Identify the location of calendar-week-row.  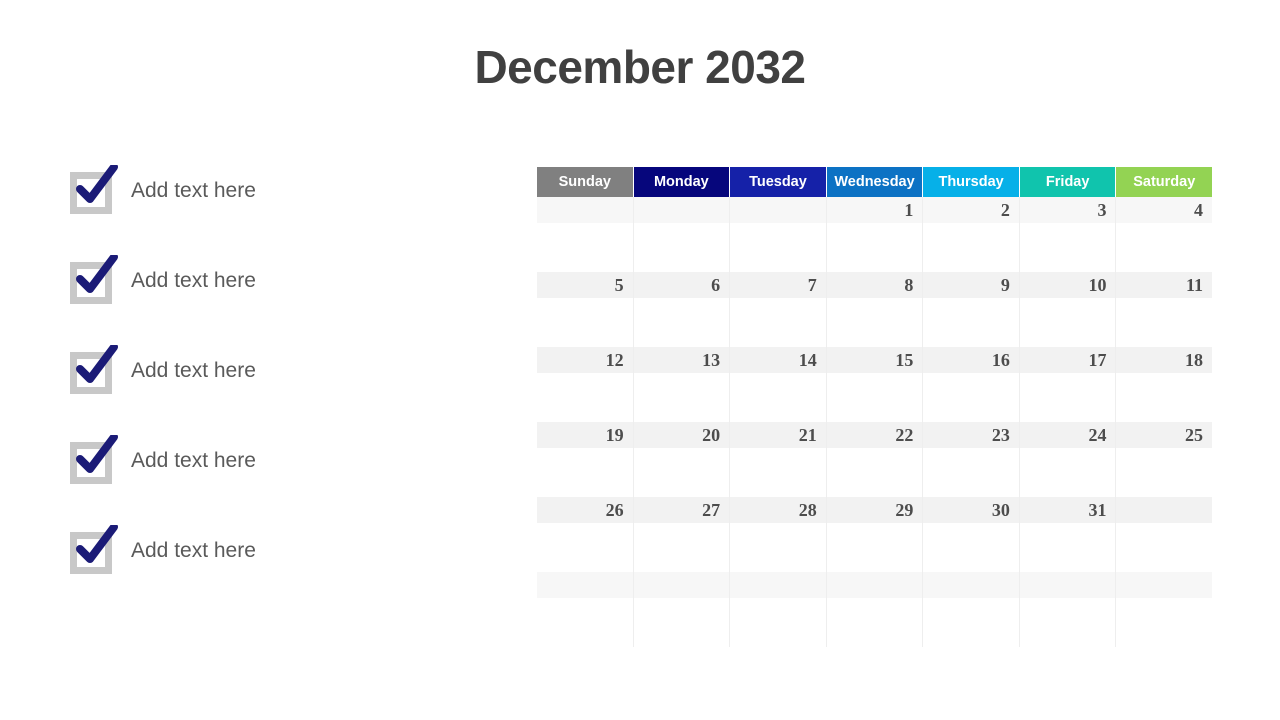
(875, 609).